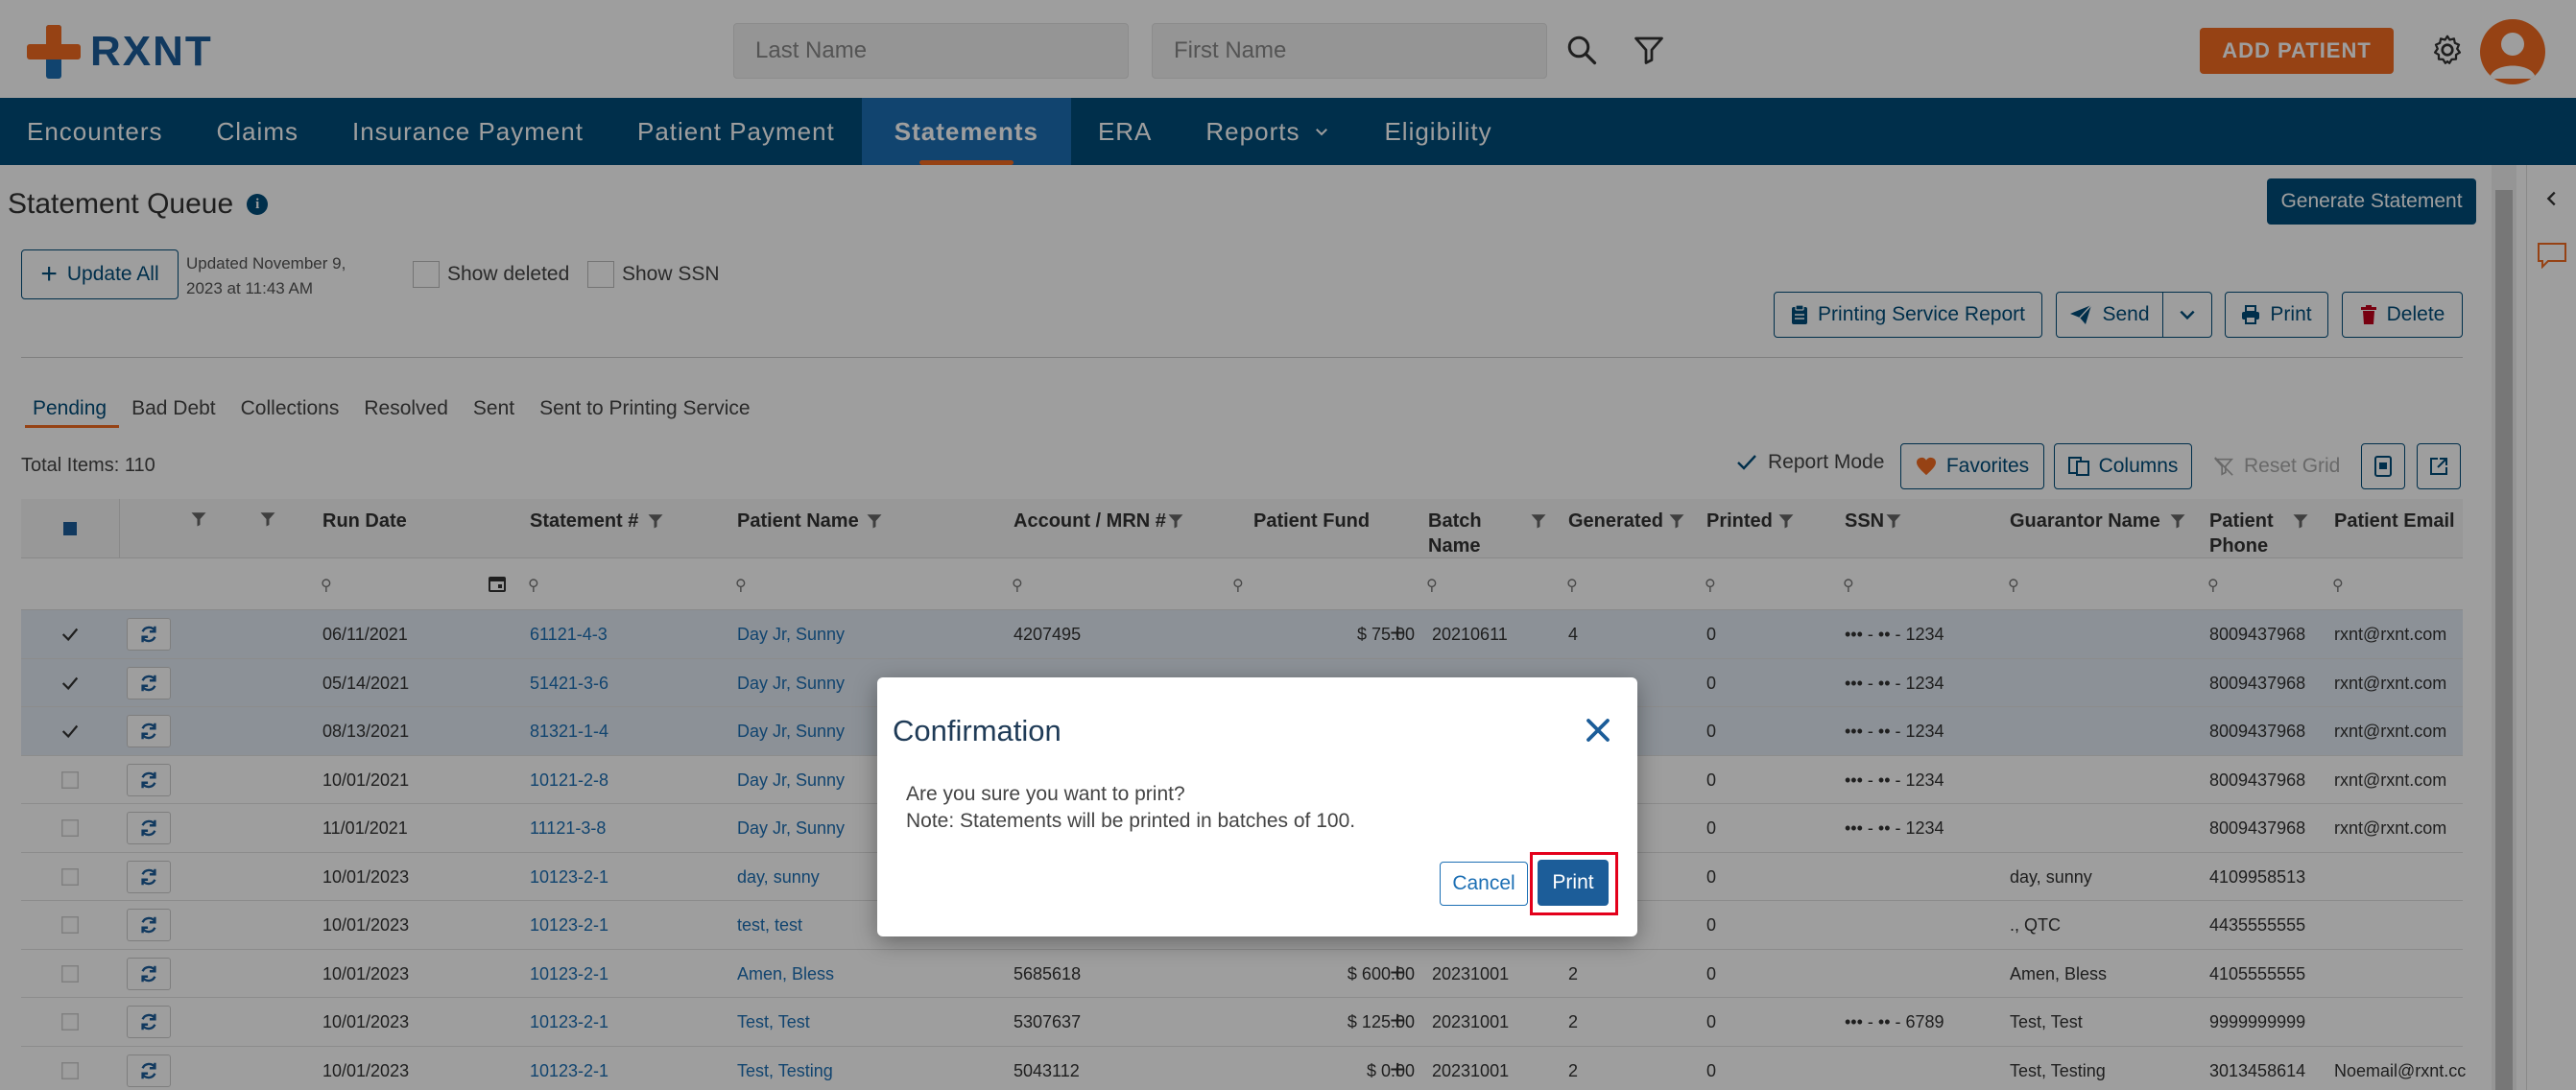 This screenshot has height=1090, width=2576. I want to click on dialog-line-1: Are you sure you want to print?, so click(1045, 794).